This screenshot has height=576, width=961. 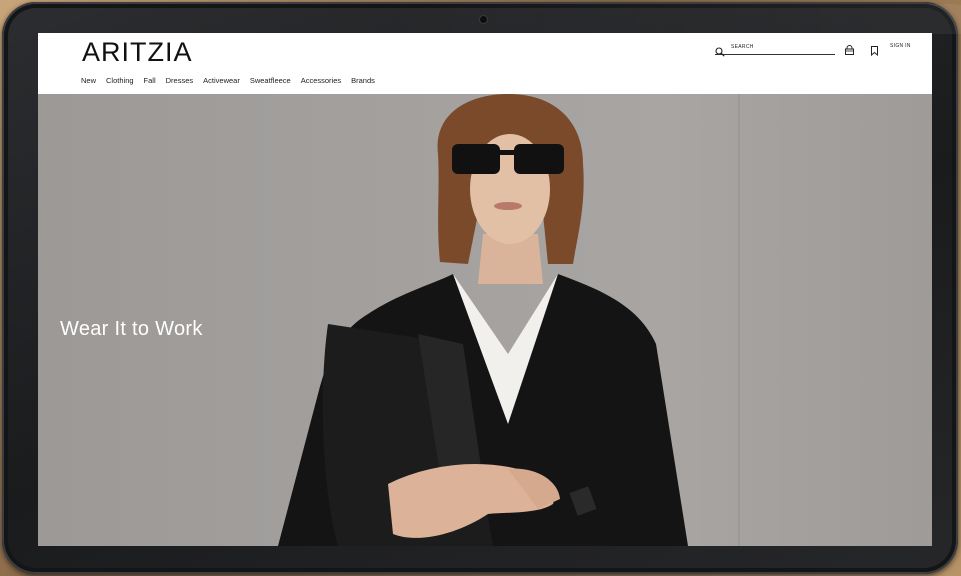 What do you see at coordinates (221, 80) in the screenshot?
I see `nav-item-activewear: Activewear` at bounding box center [221, 80].